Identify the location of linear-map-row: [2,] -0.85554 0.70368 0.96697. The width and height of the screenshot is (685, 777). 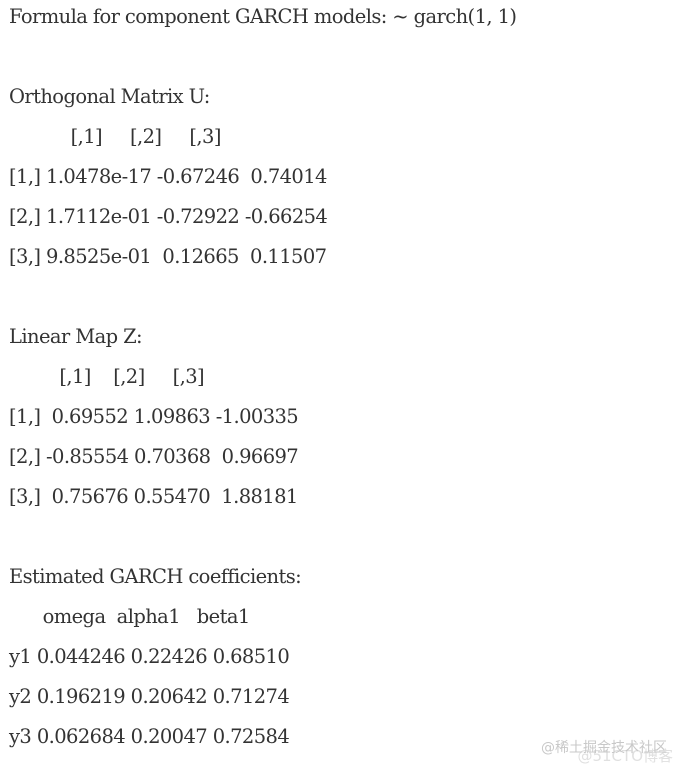
(154, 456).